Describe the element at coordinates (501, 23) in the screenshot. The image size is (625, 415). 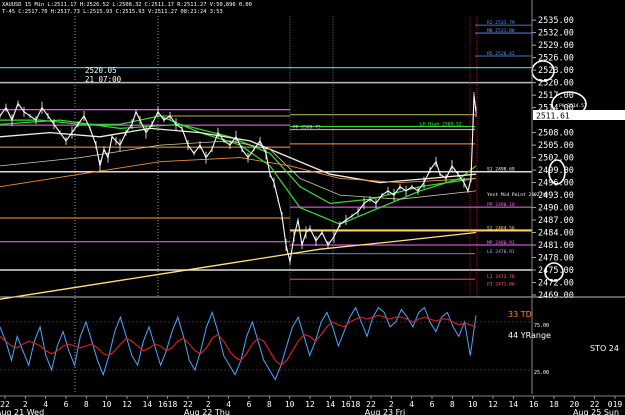
I see `level-label: R2 2533.79` at that location.